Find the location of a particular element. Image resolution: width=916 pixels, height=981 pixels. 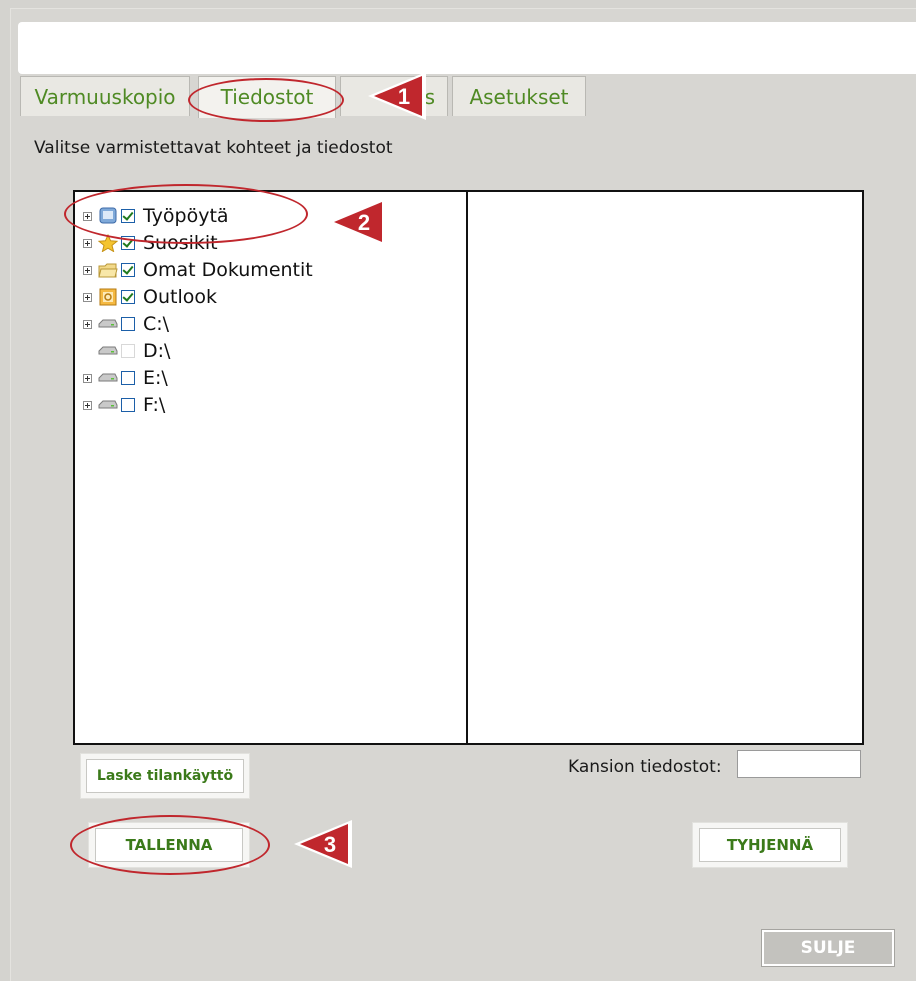

marker-number: 3 is located at coordinates (330, 844).